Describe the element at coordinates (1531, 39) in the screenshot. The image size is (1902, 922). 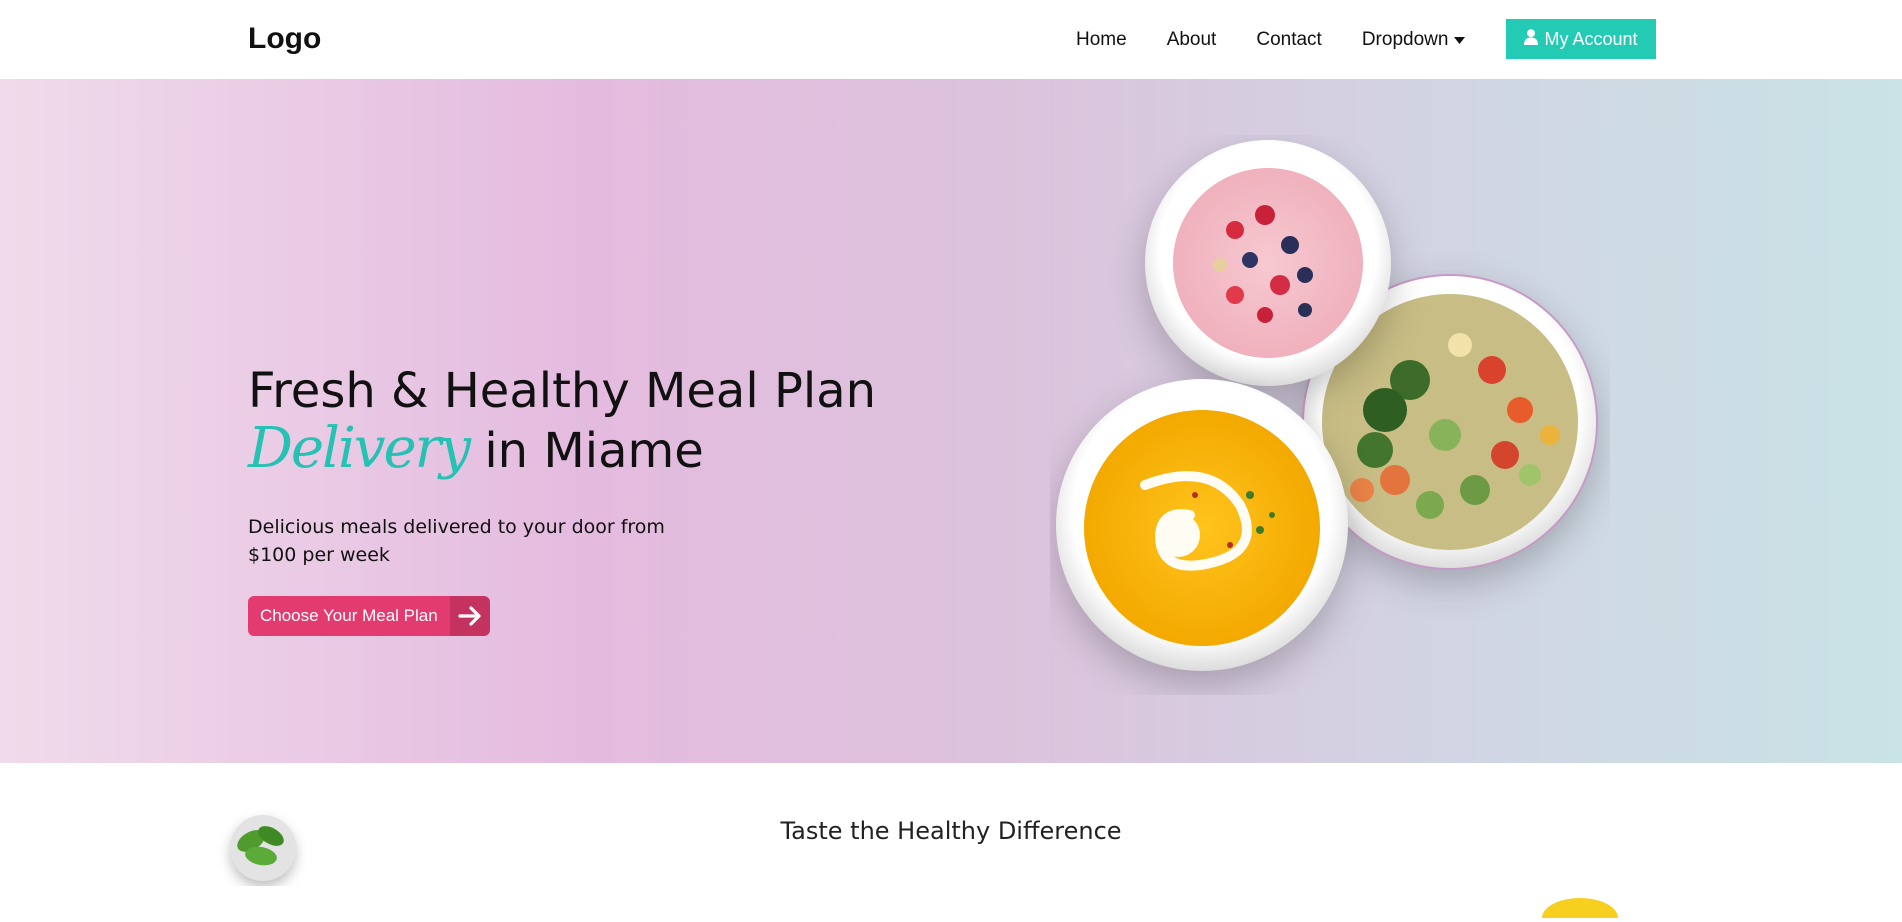
I see `user-icon` at that location.